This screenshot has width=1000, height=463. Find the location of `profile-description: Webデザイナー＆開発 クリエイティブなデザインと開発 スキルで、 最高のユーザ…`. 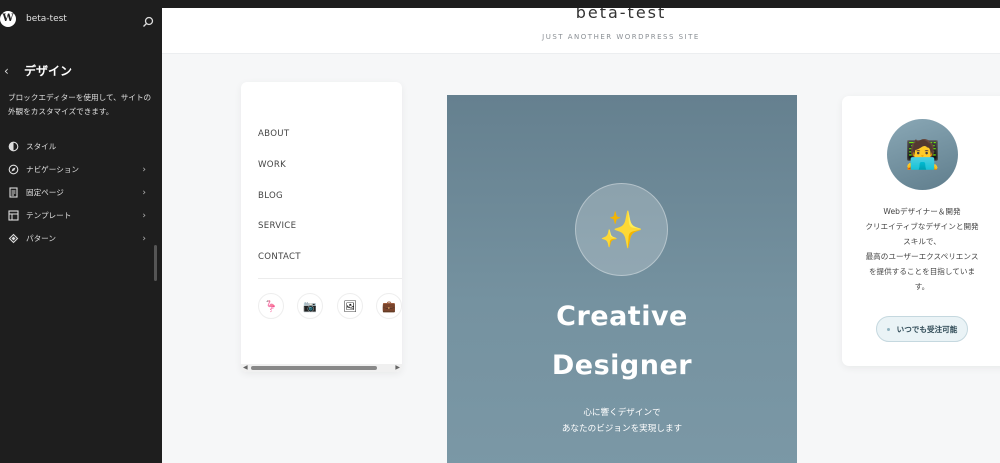

profile-description: Webデザイナー＆開発 クリエイティブなデザインと開発 スキルで、 最高のユーザ… is located at coordinates (921, 249).